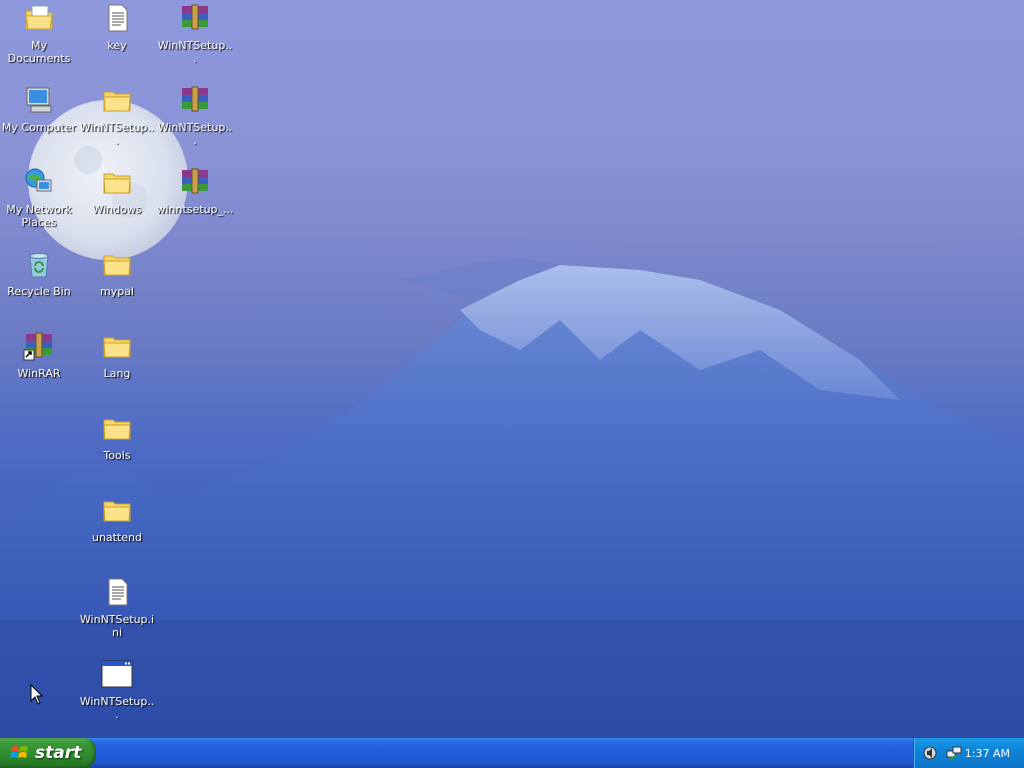  I want to click on windows-logo-icon, so click(20, 753).